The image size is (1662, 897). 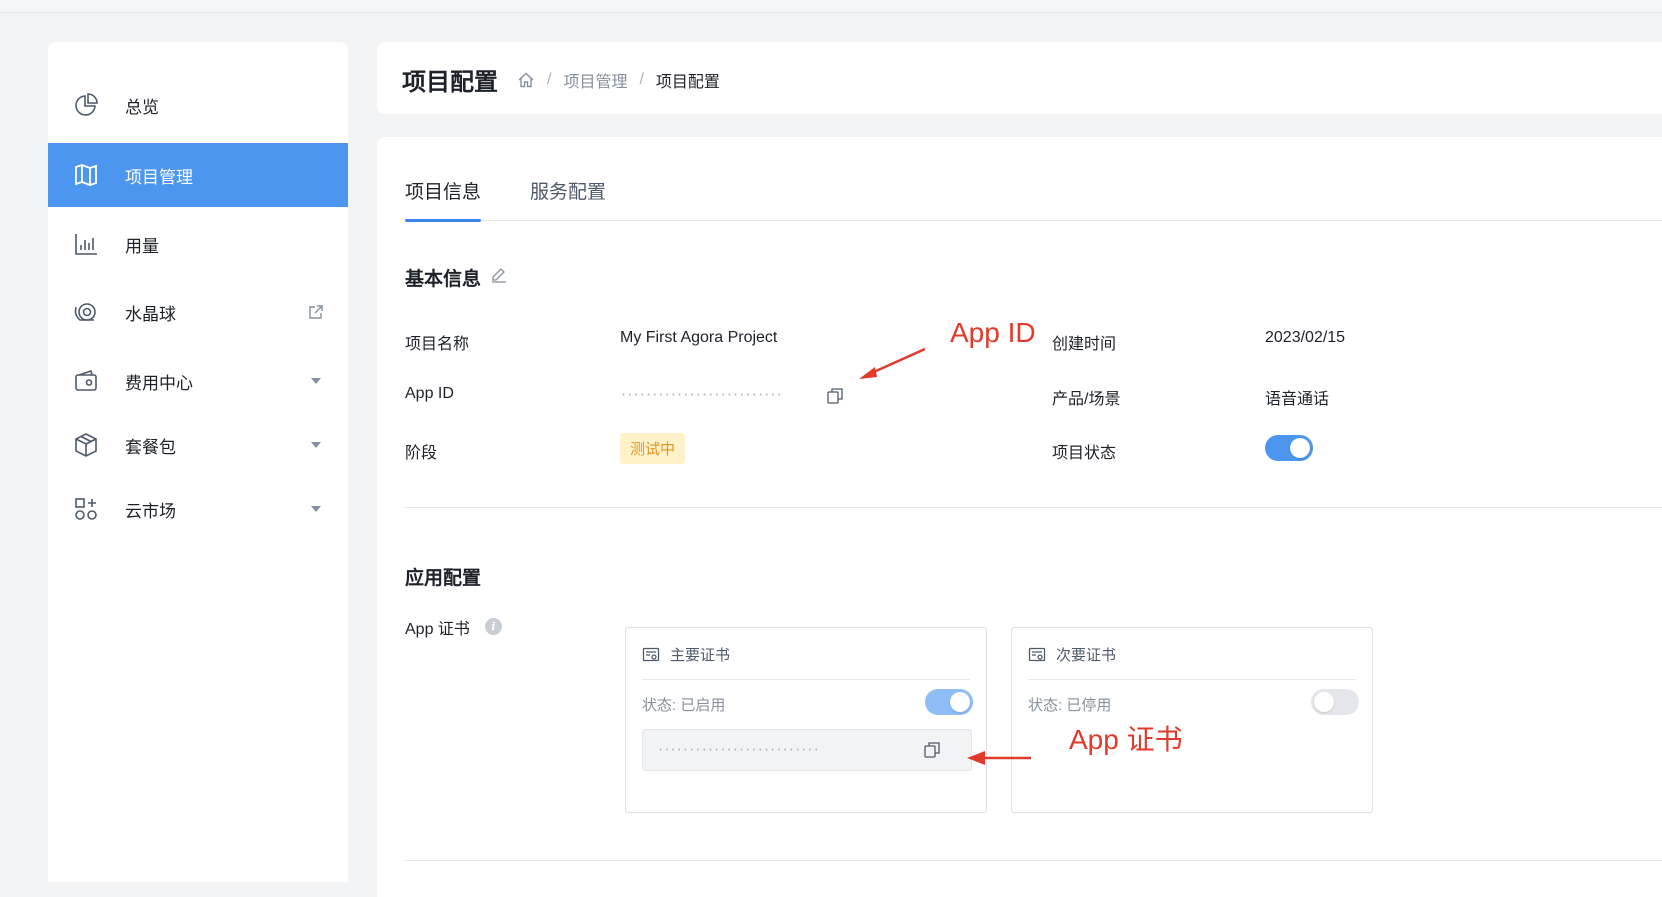 I want to click on breadcrumb-current: 项目配置, so click(x=687, y=82).